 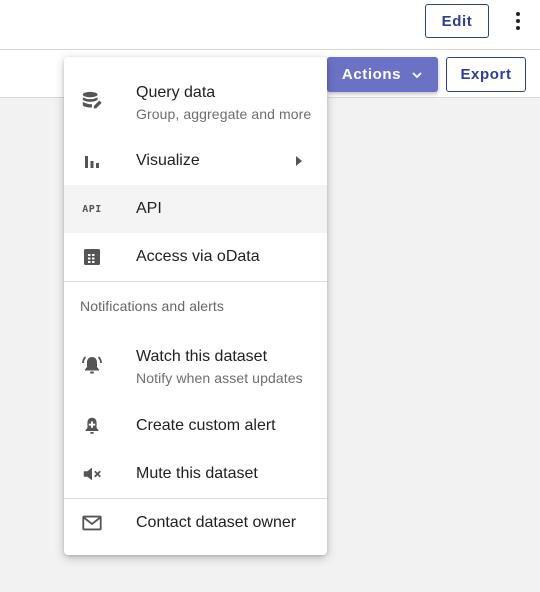 I want to click on menu-item-odata: Access via oData, so click(x=195, y=257).